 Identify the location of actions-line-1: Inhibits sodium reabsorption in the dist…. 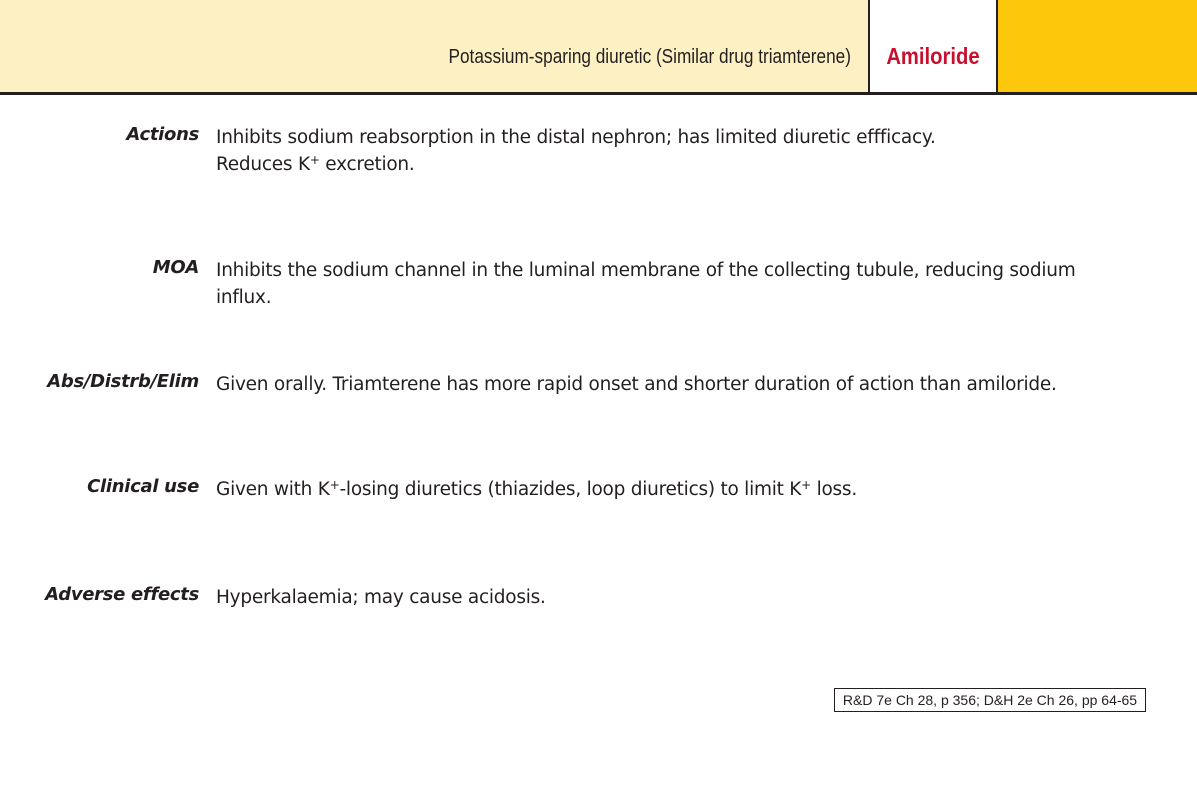
(576, 137).